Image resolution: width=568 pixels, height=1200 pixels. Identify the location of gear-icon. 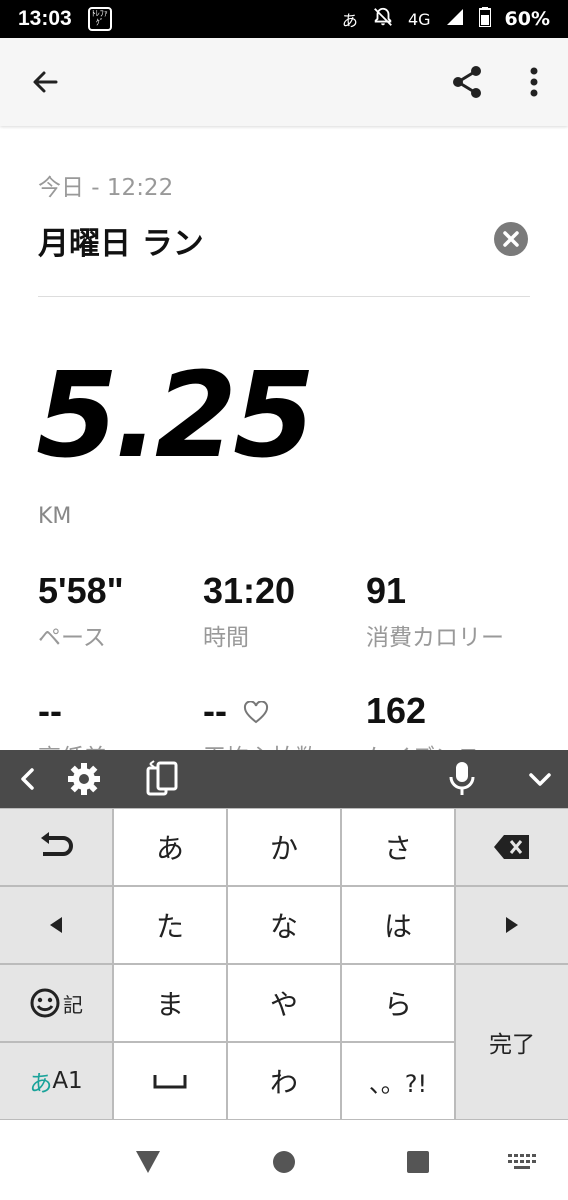
(84, 779).